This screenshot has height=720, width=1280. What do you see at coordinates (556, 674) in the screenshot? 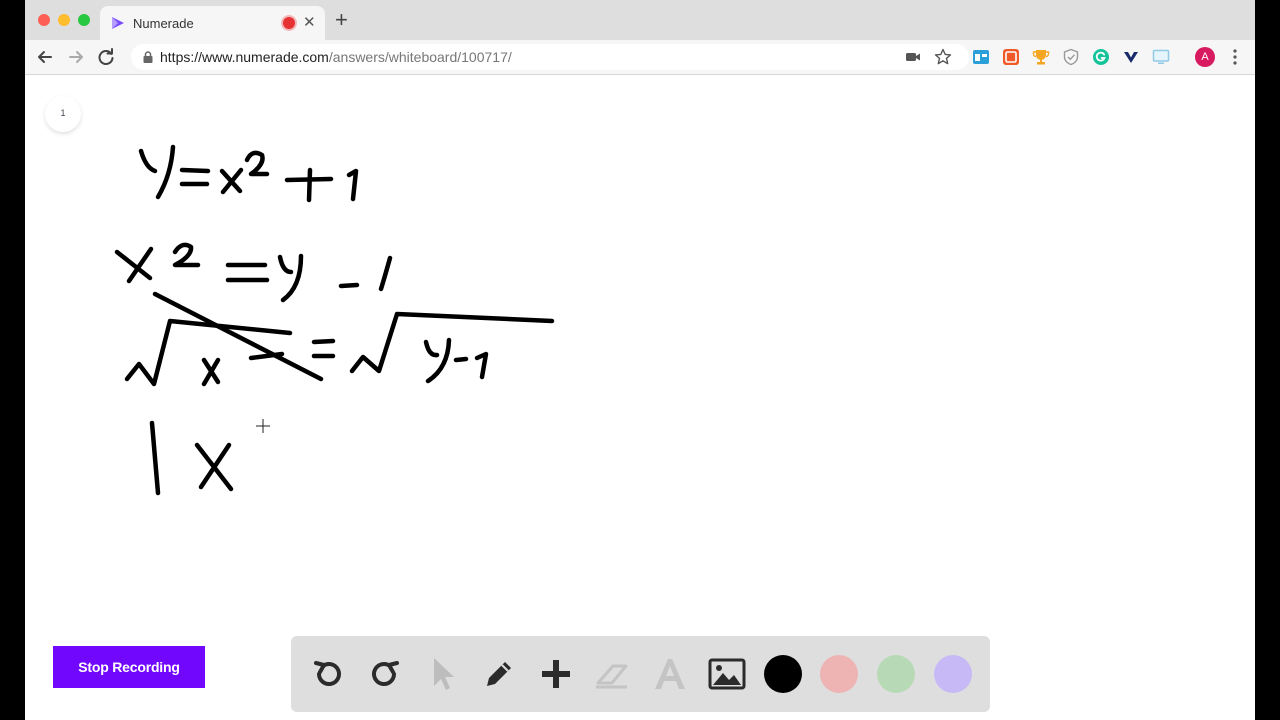
I see `plus-icon` at bounding box center [556, 674].